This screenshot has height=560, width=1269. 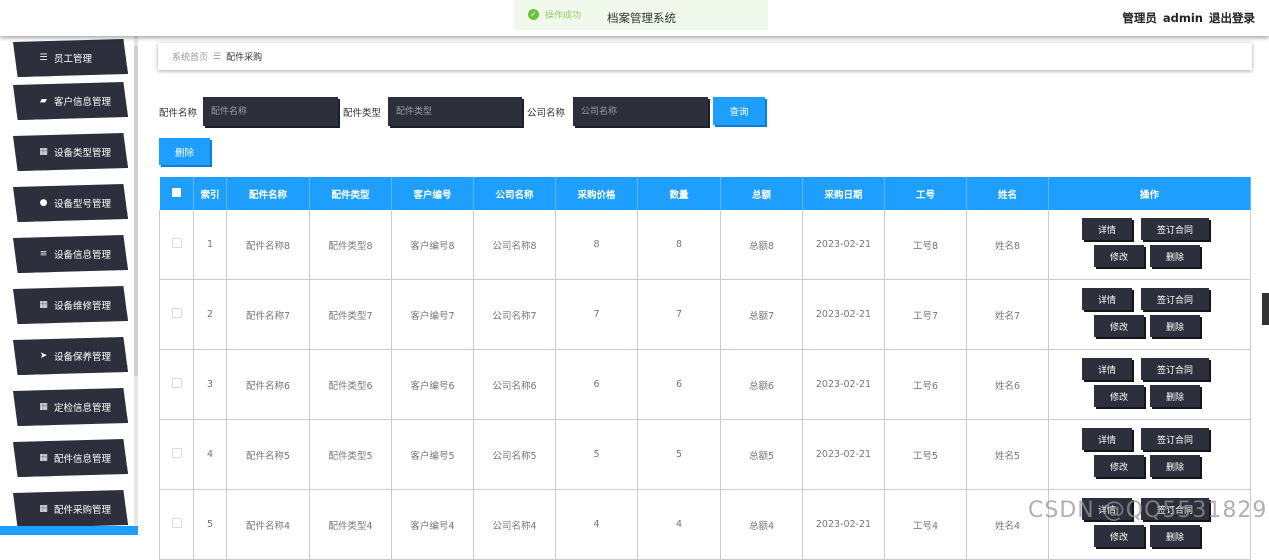 What do you see at coordinates (70, 203) in the screenshot?
I see `sidebar-item: ● 设备型号管理` at bounding box center [70, 203].